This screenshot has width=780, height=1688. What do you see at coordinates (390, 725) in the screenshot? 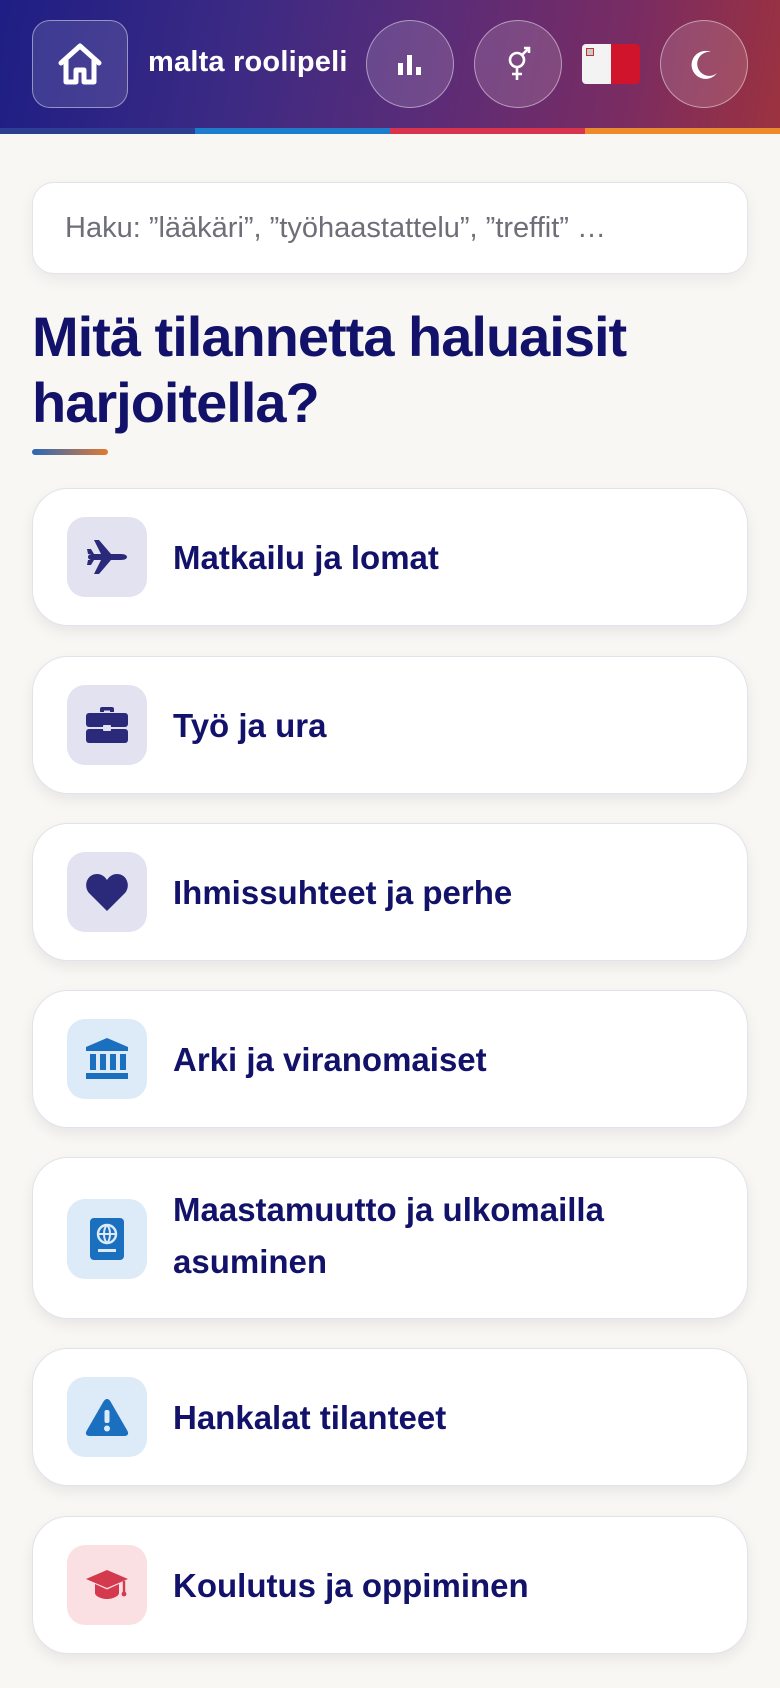
I see `category-card-work: Työ ja ura` at bounding box center [390, 725].